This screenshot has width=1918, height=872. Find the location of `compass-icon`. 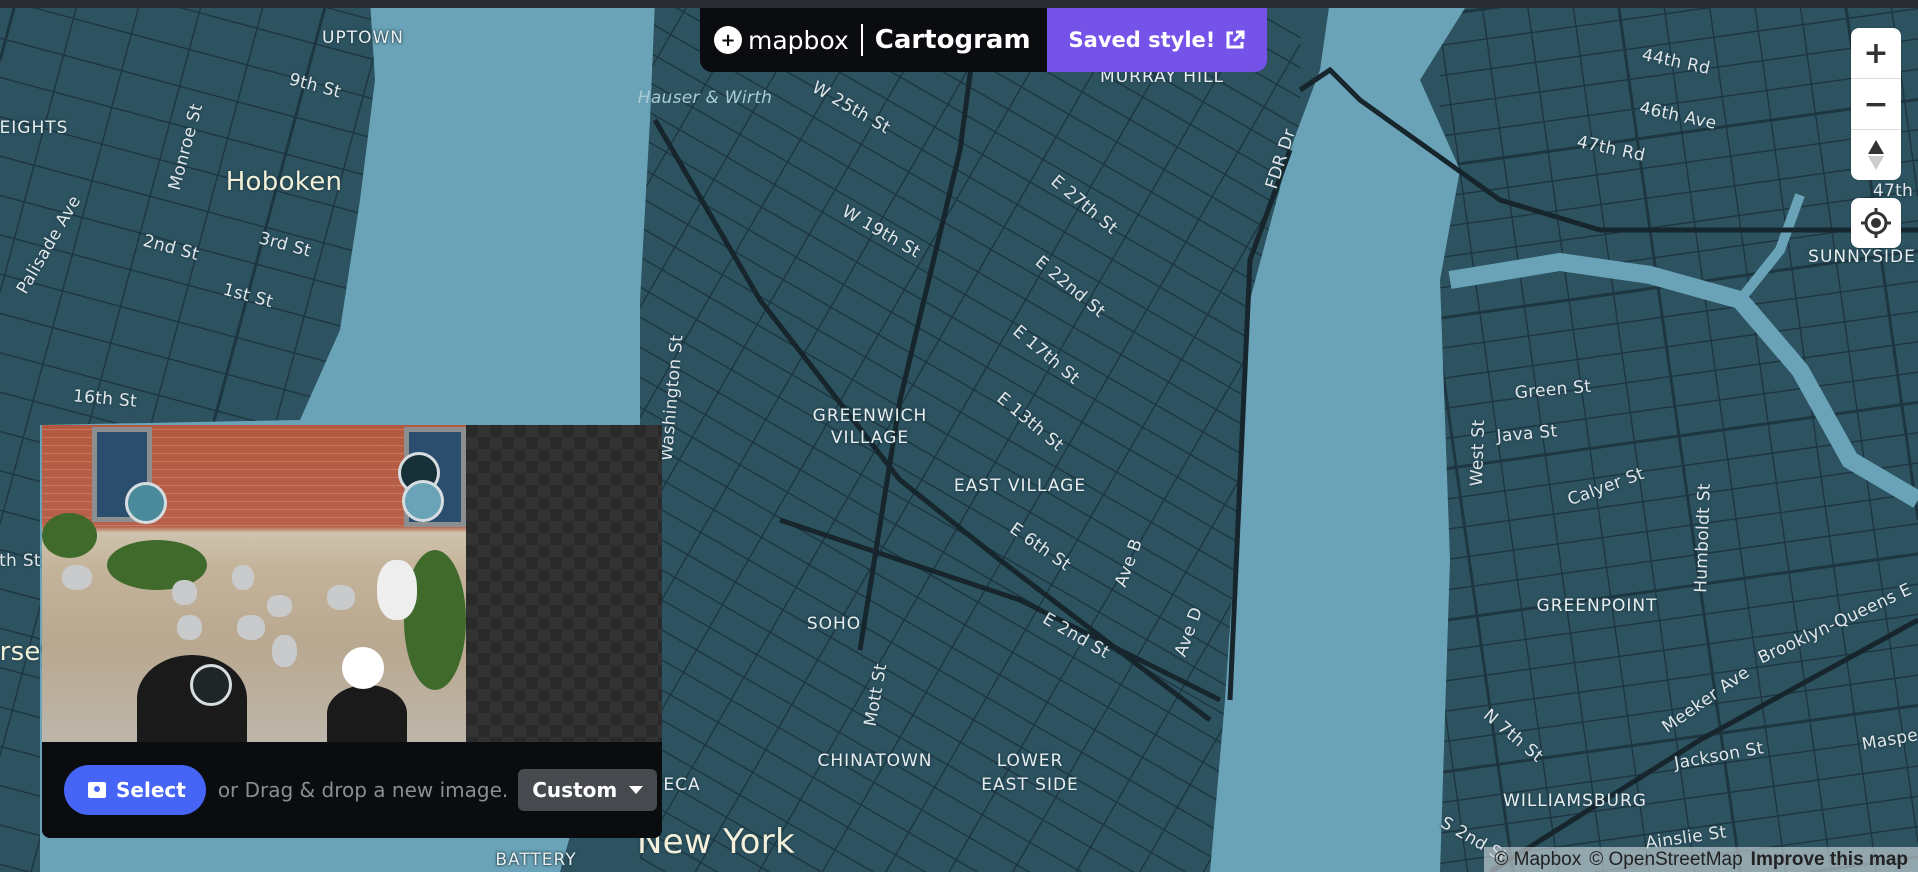

compass-icon is located at coordinates (1876, 155).